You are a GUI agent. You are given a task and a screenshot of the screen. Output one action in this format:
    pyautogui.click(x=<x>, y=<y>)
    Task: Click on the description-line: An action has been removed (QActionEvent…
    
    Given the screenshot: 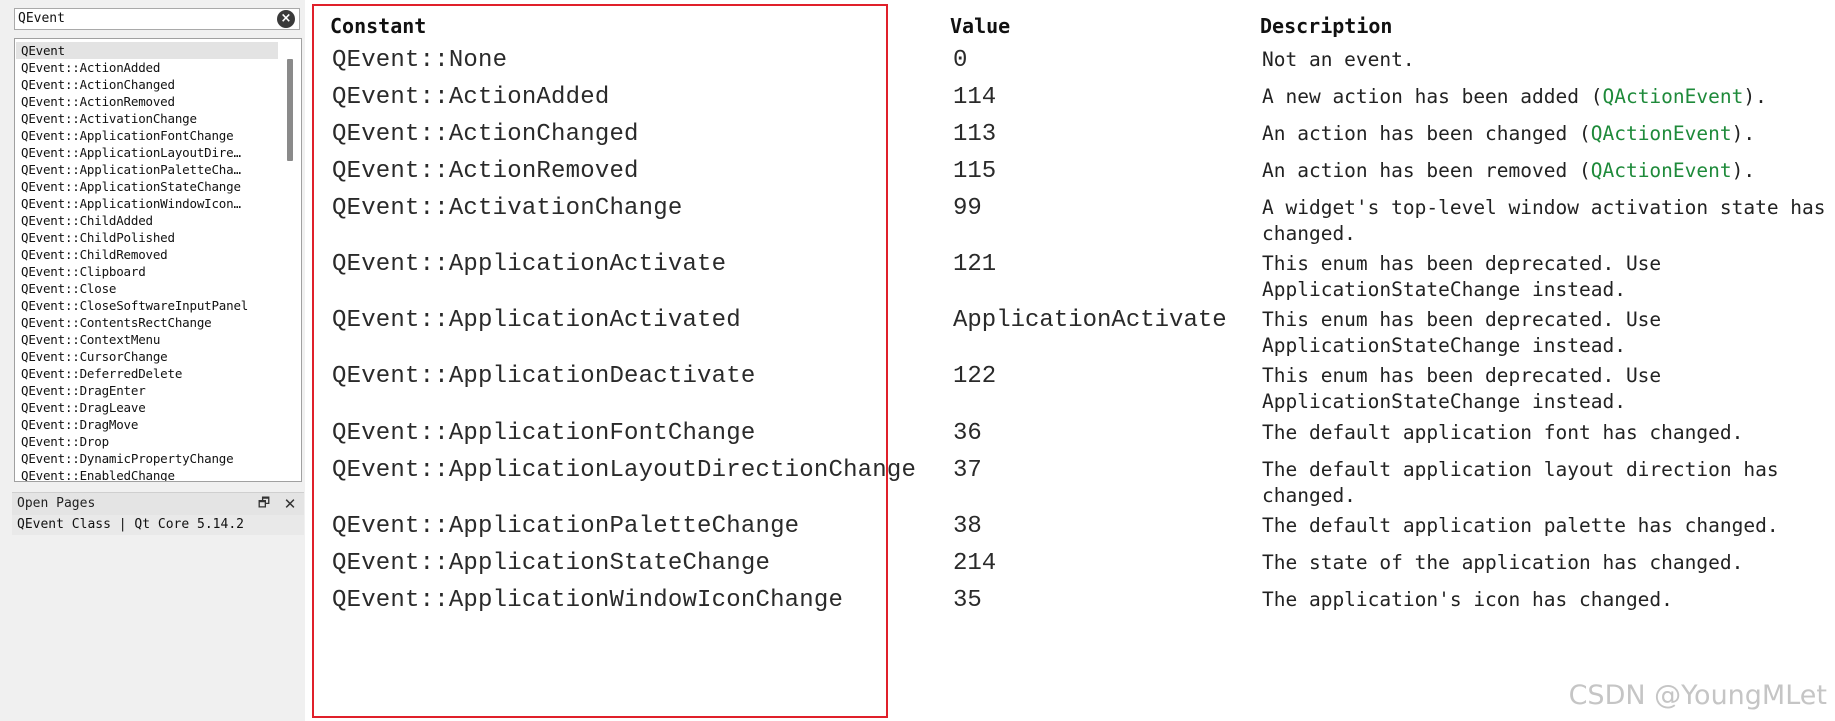 What is the action you would take?
    pyautogui.click(x=1509, y=170)
    